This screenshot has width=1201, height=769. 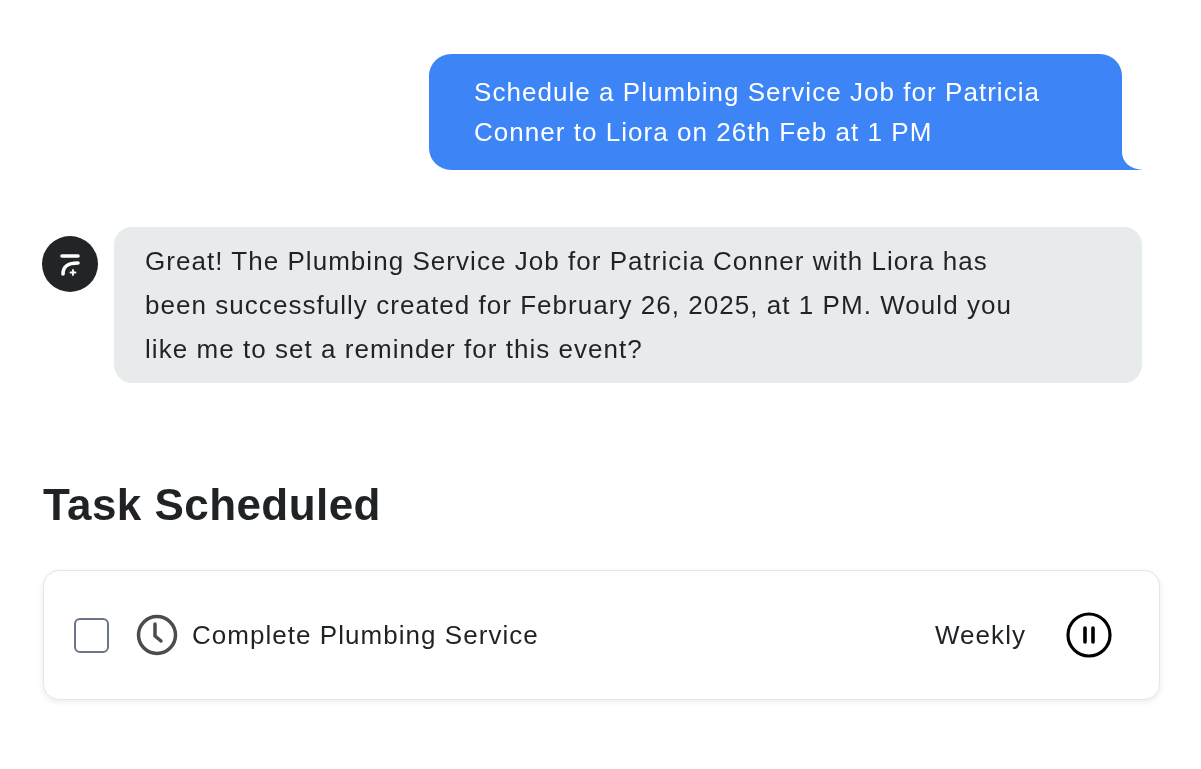 I want to click on task-title: Complete Plumbing Service, so click(x=365, y=635).